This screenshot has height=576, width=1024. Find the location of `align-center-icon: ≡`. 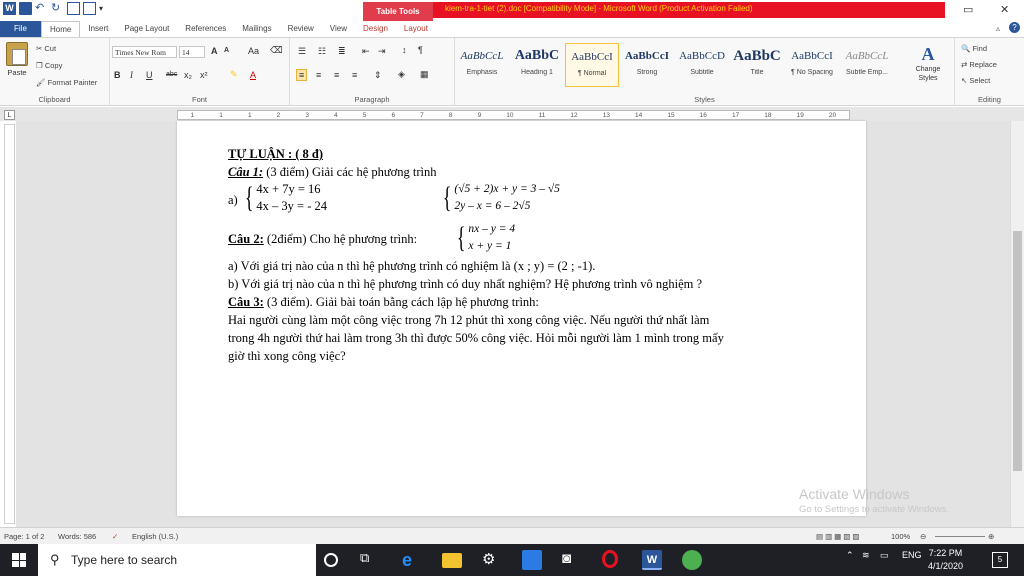

align-center-icon: ≡ is located at coordinates (318, 75).